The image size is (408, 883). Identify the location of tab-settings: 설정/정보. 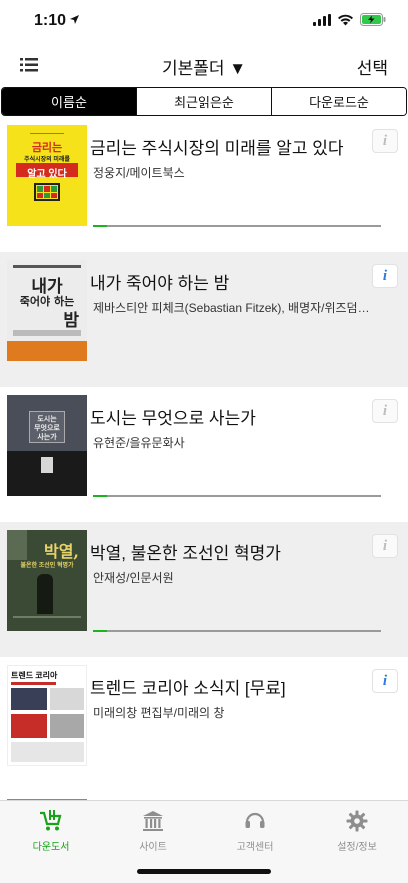
(357, 831).